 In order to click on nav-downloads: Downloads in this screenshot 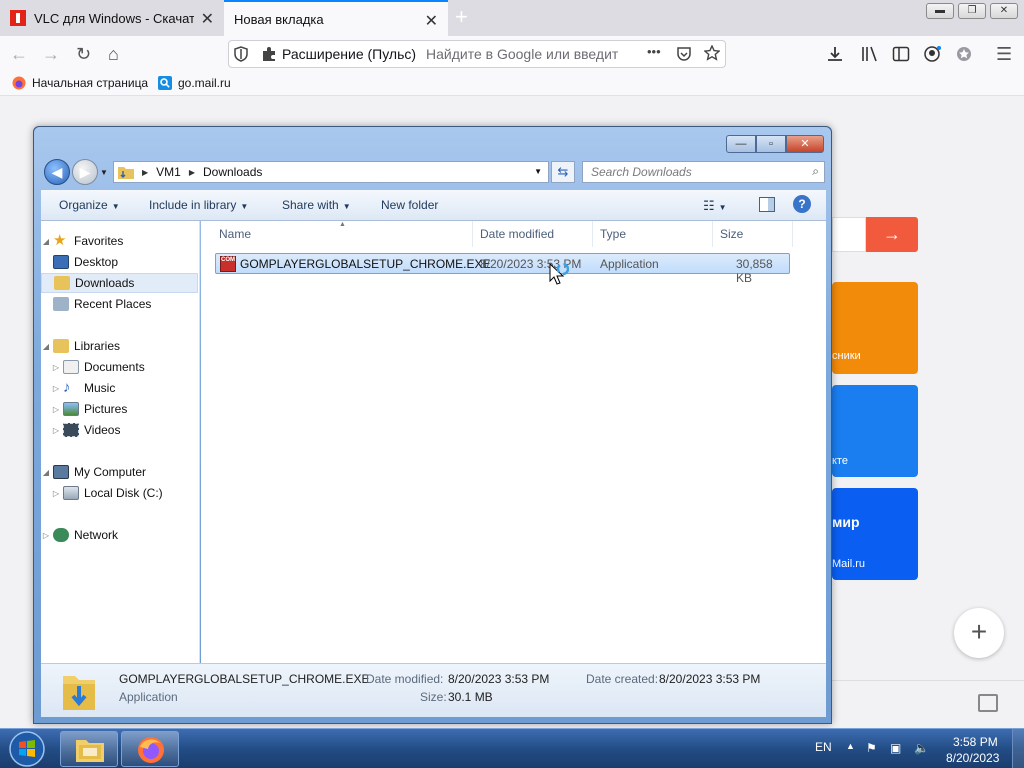, I will do `click(119, 283)`.